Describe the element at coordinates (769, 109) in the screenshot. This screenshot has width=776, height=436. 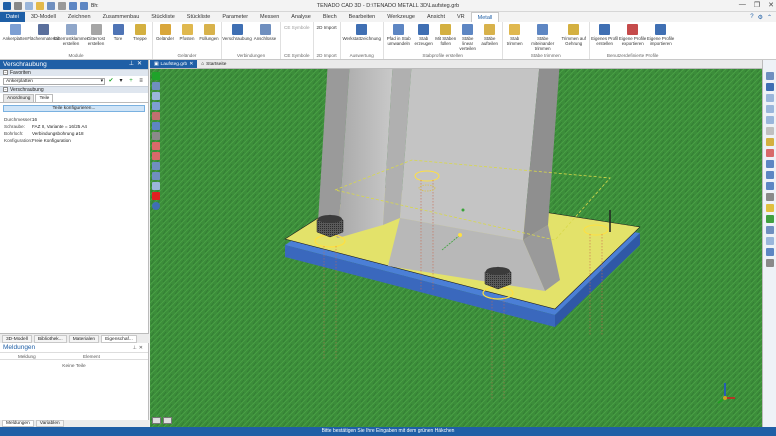
I see `zoom-out-icon` at that location.